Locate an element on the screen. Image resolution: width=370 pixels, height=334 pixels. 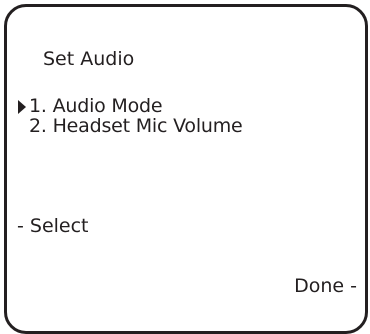
menu-item-headset-mic-volume: 2. Headset Mic Volume is located at coordinates (136, 126).